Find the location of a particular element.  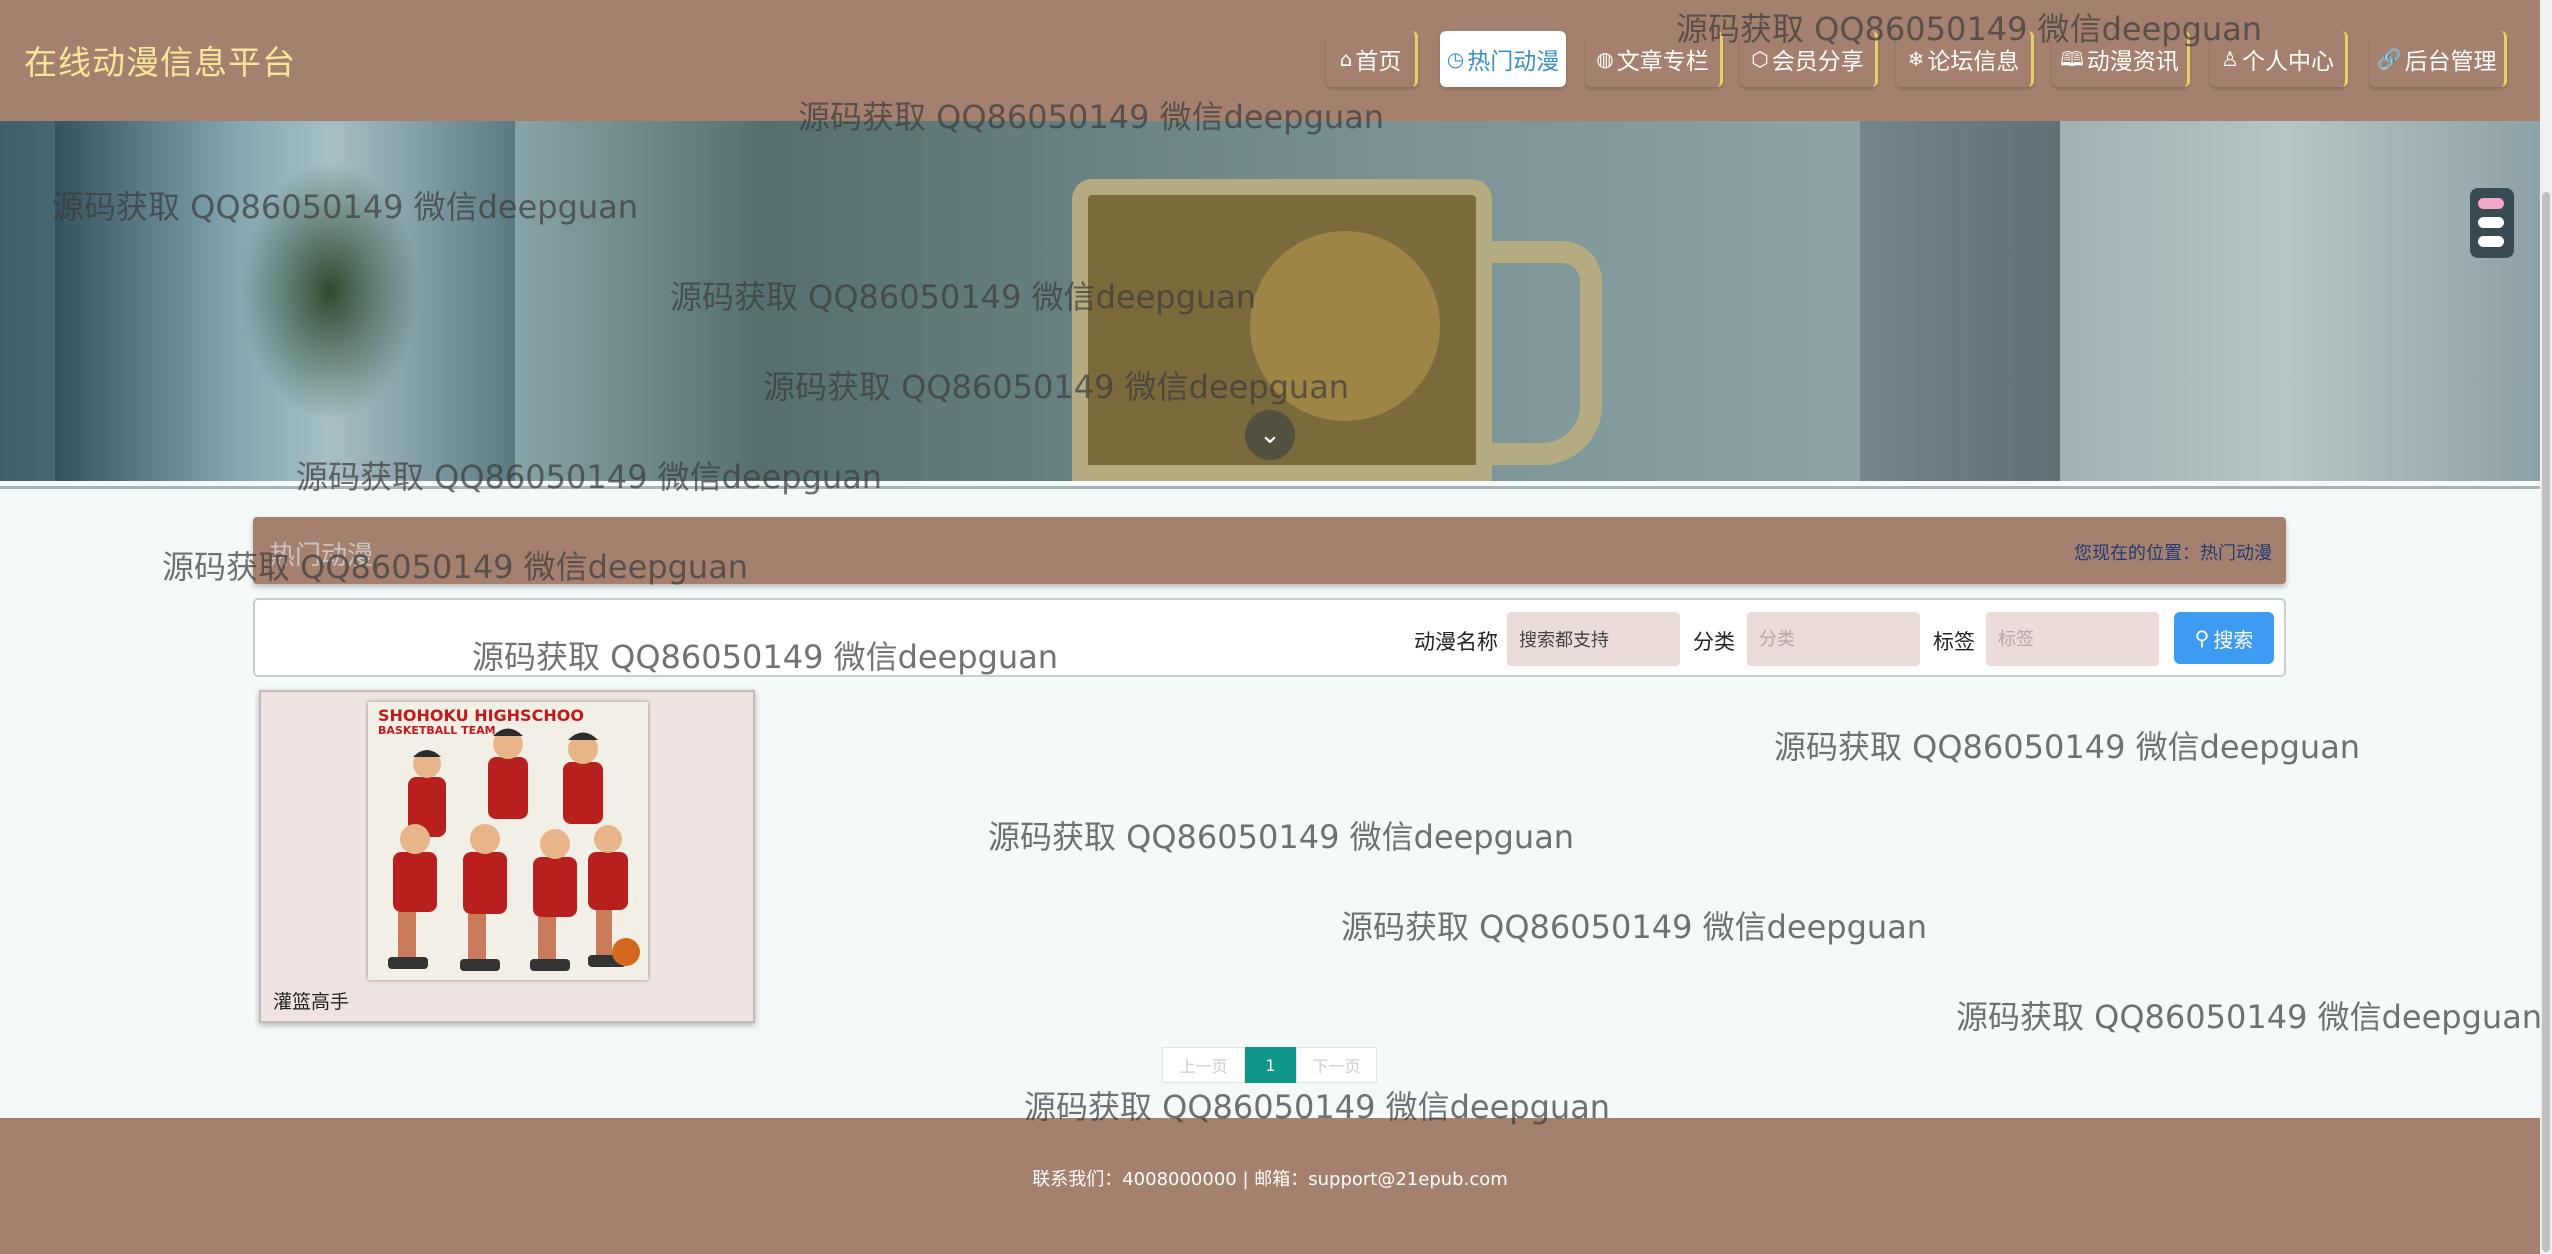

site-title: 在线动漫信息平台 is located at coordinates (160, 60).